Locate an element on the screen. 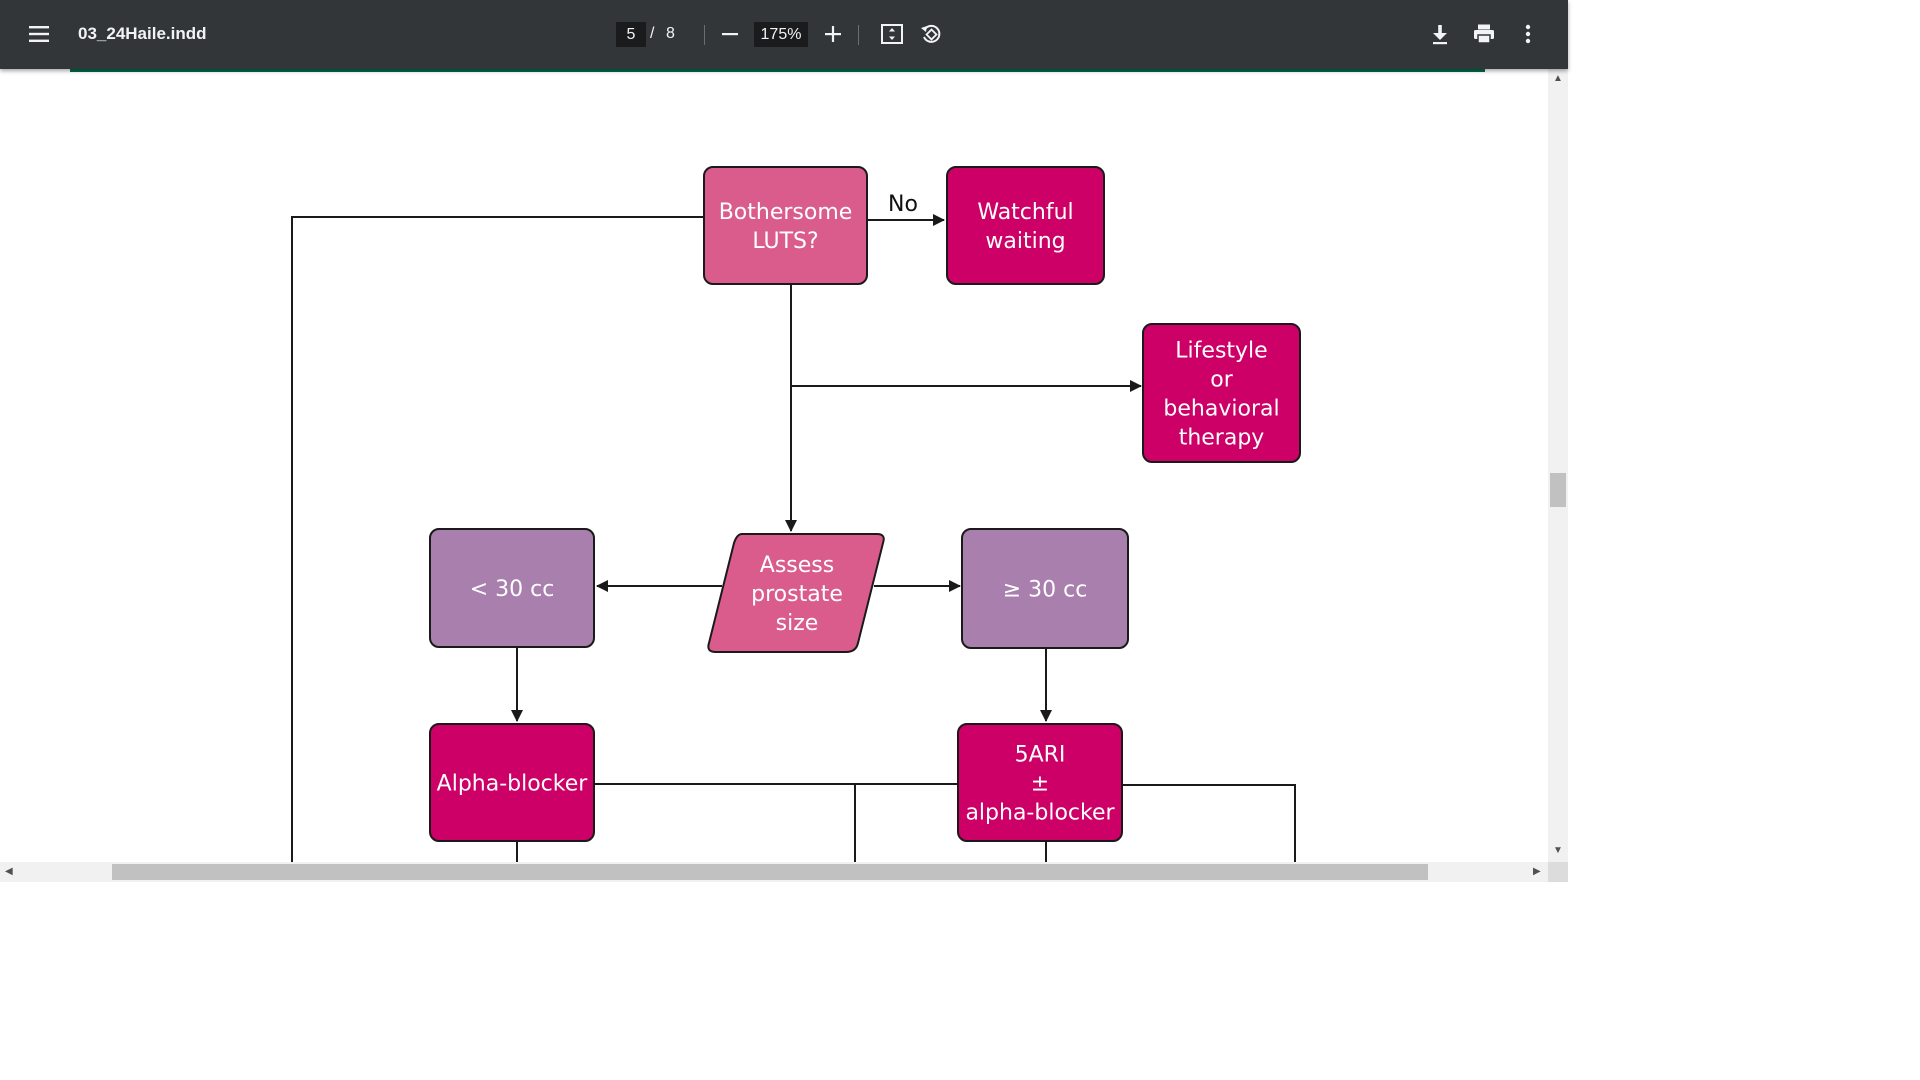  current-page-input: 5 is located at coordinates (631, 34).